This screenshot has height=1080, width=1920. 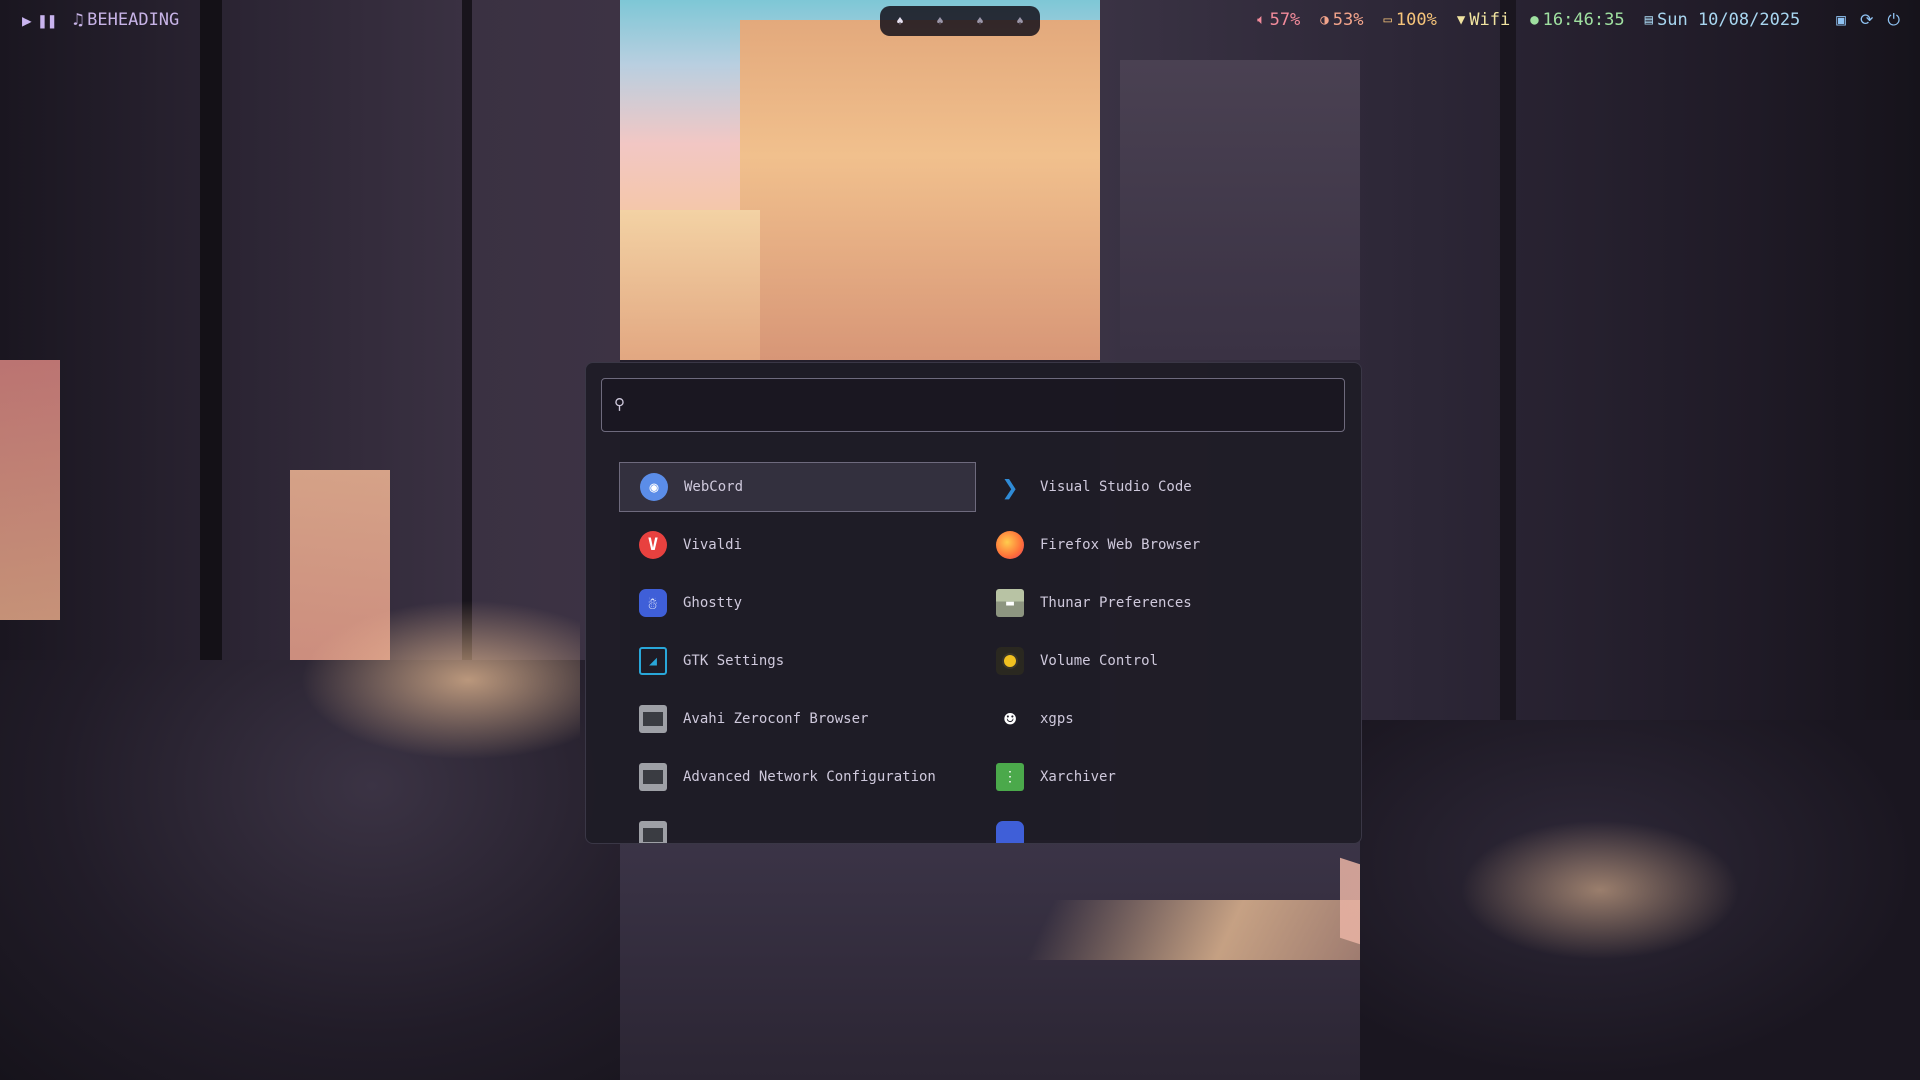 I want to click on app-label: WebCord, so click(x=714, y=487).